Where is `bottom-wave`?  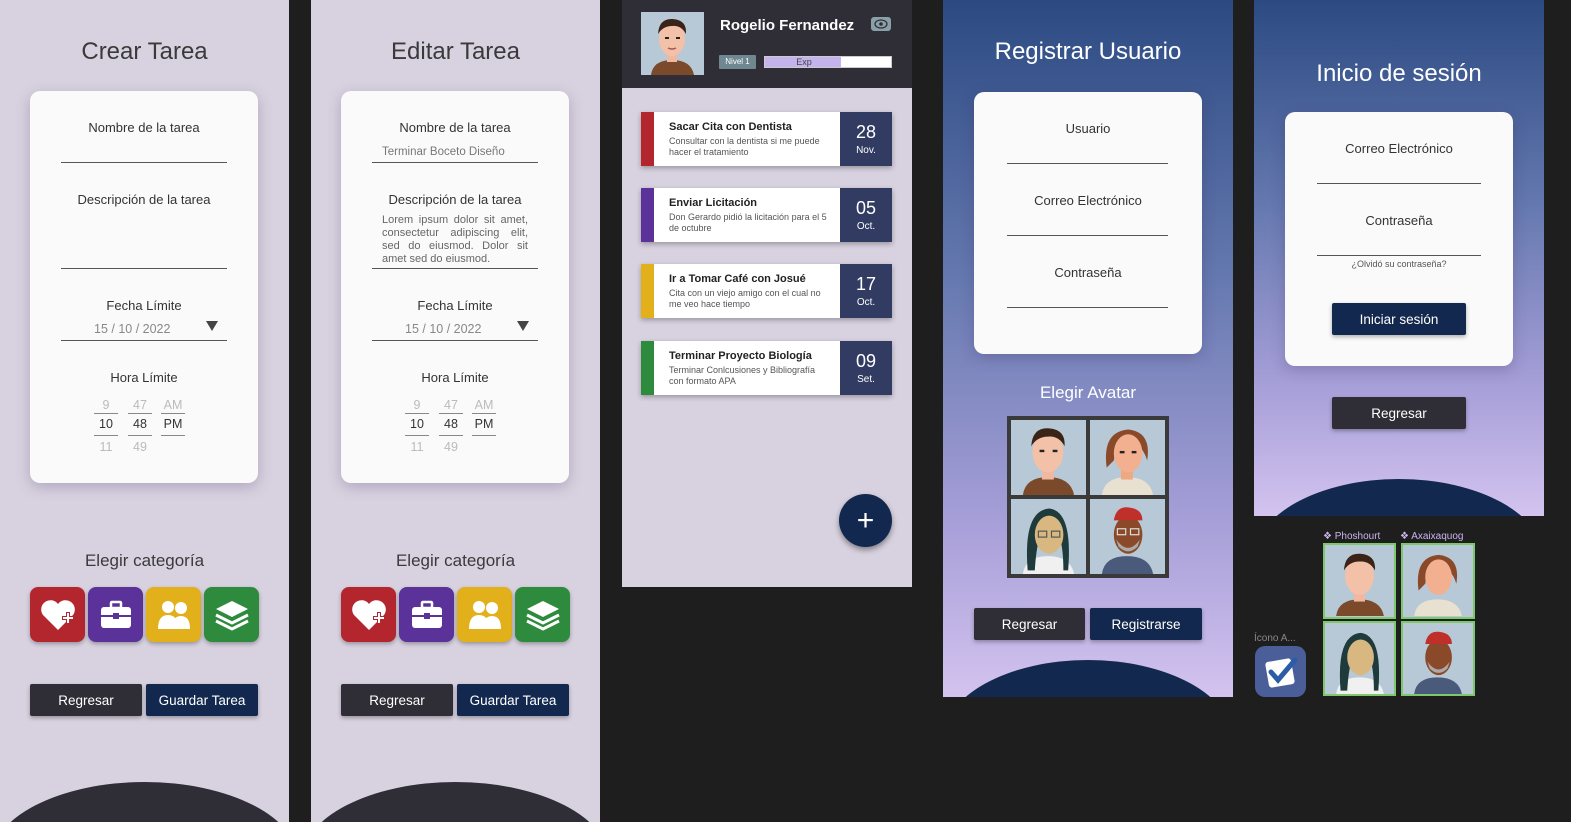 bottom-wave is located at coordinates (144, 802).